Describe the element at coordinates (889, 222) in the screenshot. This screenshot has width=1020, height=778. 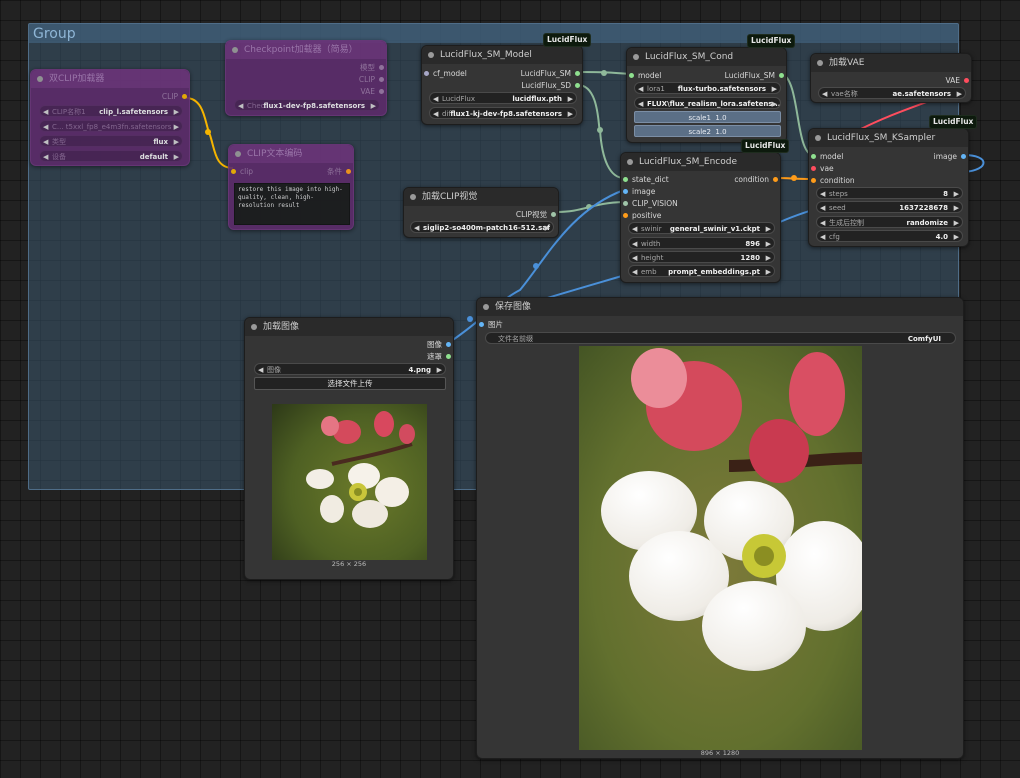
I see `widget-control-after-generate: ◀ 生成后控制 randomize ▶` at that location.